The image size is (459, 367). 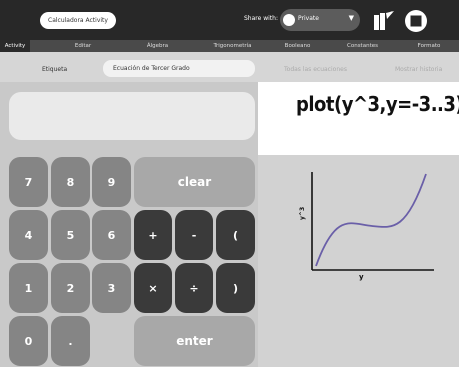 What do you see at coordinates (153, 235) in the screenshot?
I see `plus-button: +` at bounding box center [153, 235].